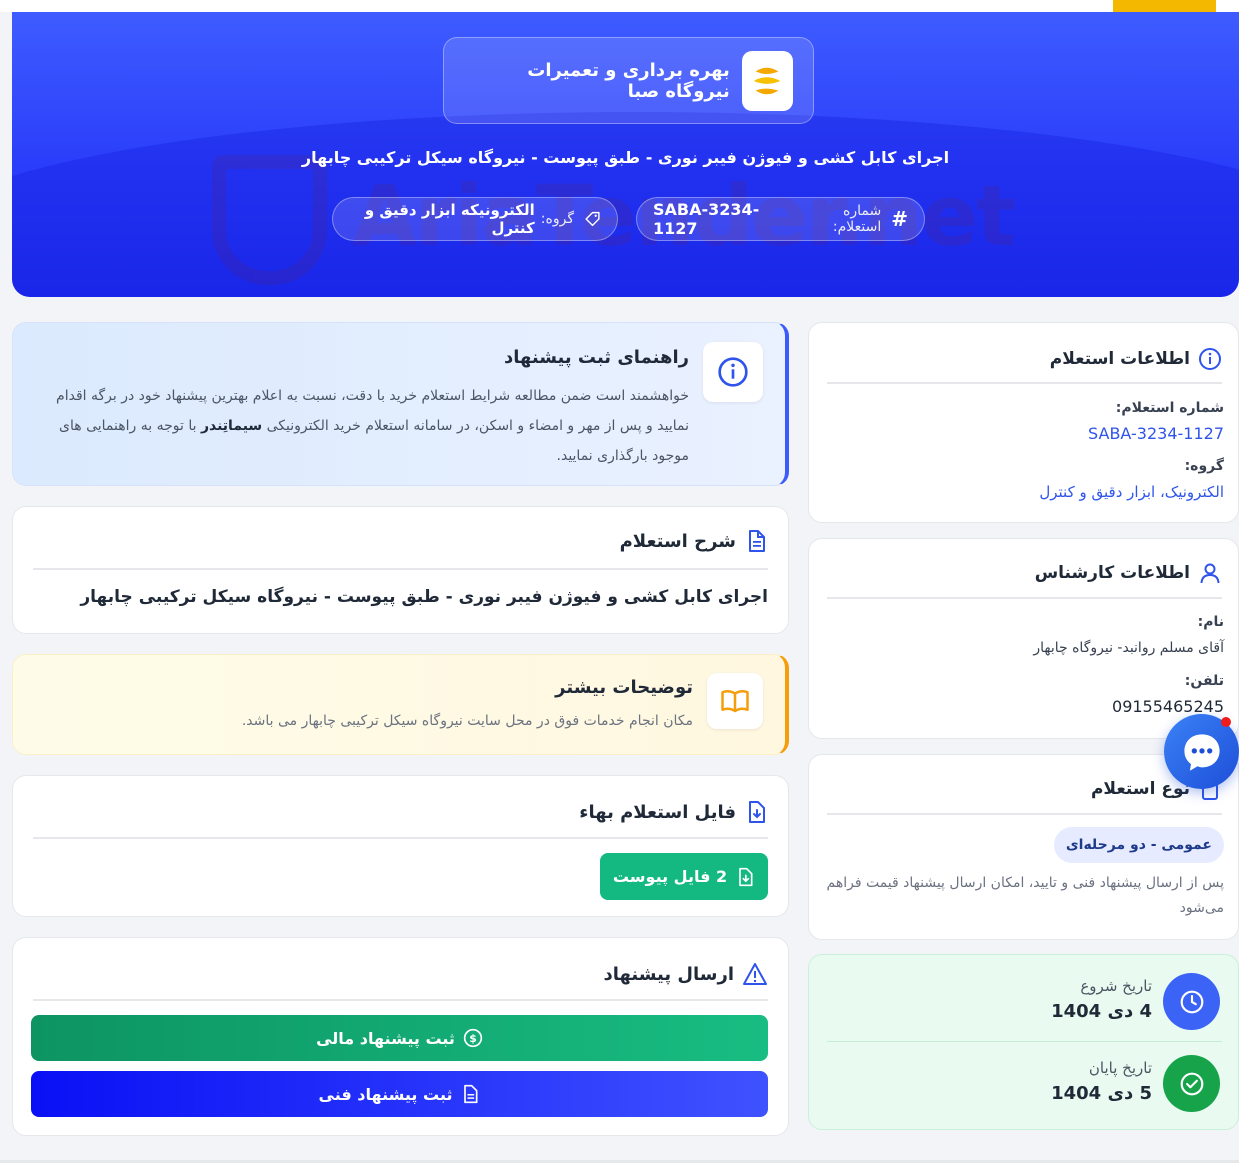  I want to click on files-card: فایل استعلام بهاء 2 فایل پیوست, so click(400, 846).